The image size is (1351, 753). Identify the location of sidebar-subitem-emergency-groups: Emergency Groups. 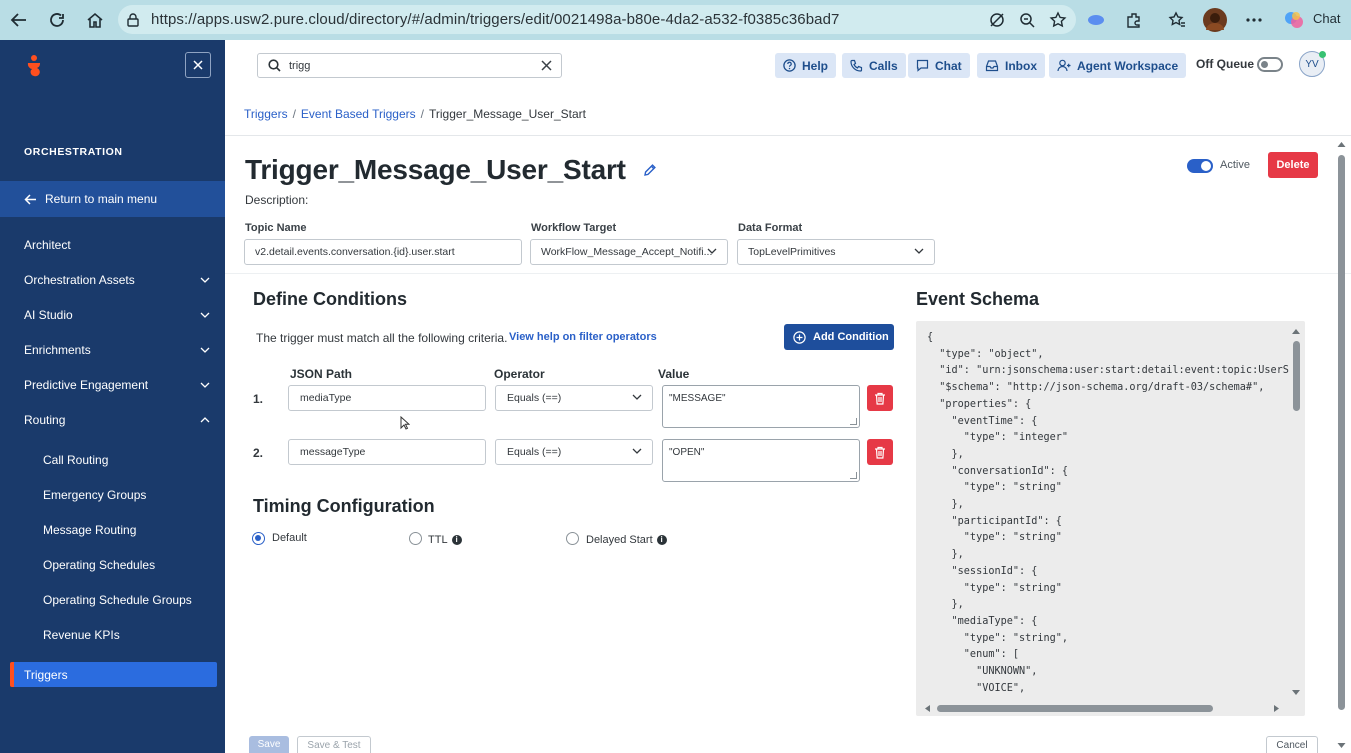
(94, 495).